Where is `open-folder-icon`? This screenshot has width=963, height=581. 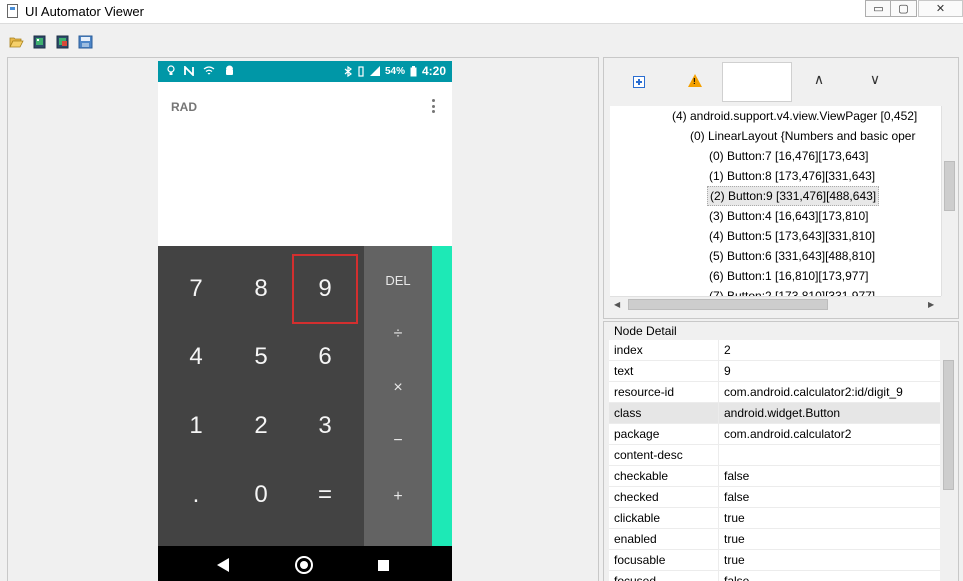 open-folder-icon is located at coordinates (16, 42).